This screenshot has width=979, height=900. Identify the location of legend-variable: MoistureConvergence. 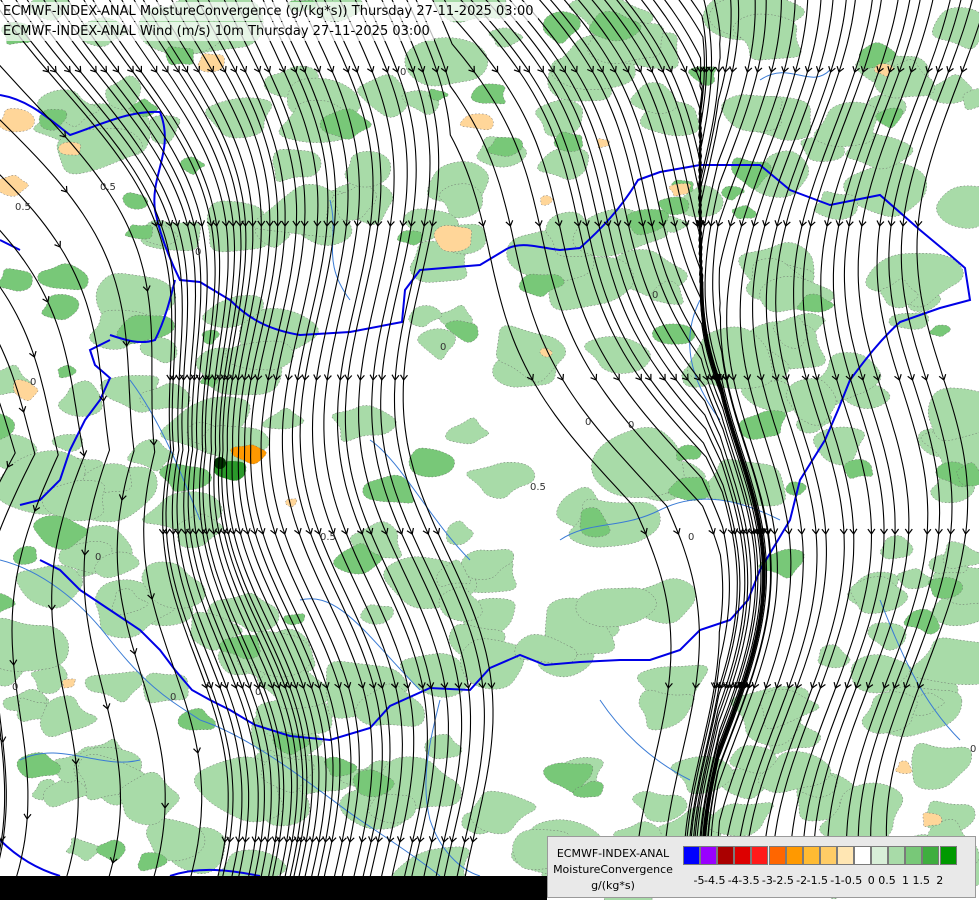
(613, 869).